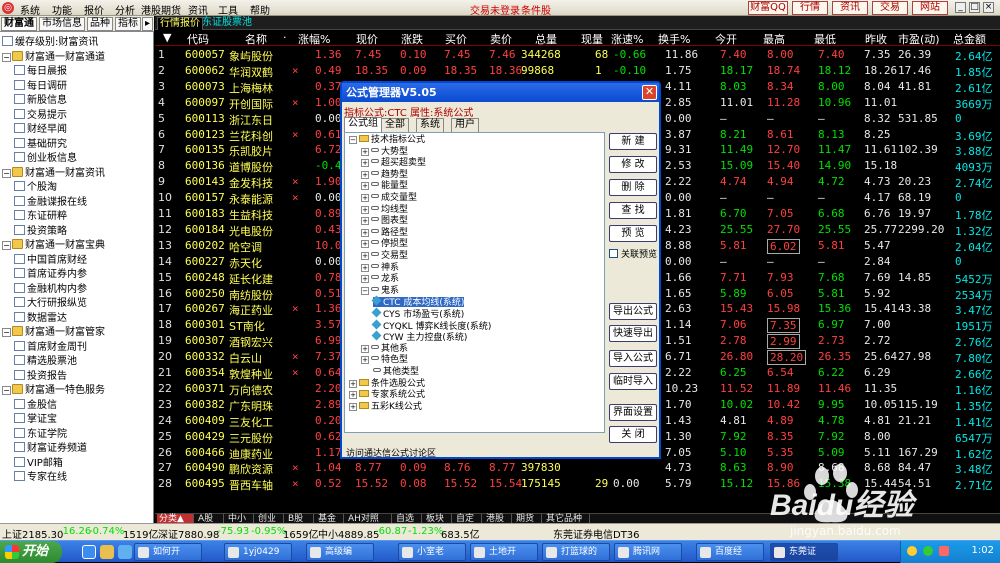 The image size is (1000, 563). What do you see at coordinates (314, 39) in the screenshot?
I see `col-change-pct: 涨幅%` at bounding box center [314, 39].